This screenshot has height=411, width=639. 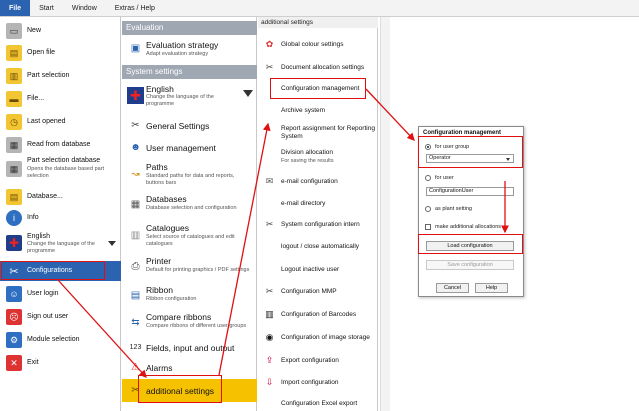 What do you see at coordinates (102, 328) in the screenshot?
I see `arrow-configurations-to-additional-settings` at bounding box center [102, 328].